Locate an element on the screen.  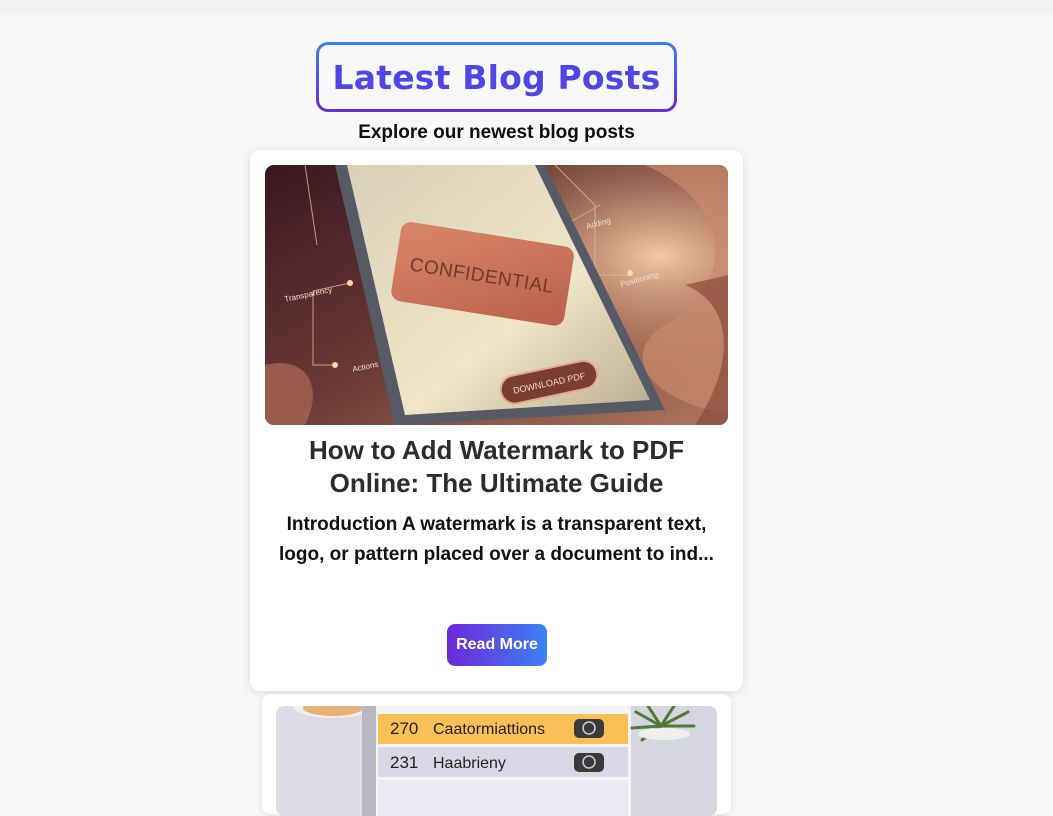
blog-post-card: 270 Caatormiattions 231 Haabrieny is located at coordinates (496, 755).